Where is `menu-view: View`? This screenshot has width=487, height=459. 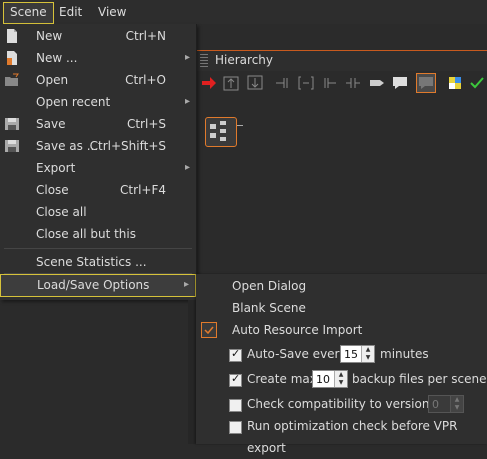 menu-view: View is located at coordinates (112, 12).